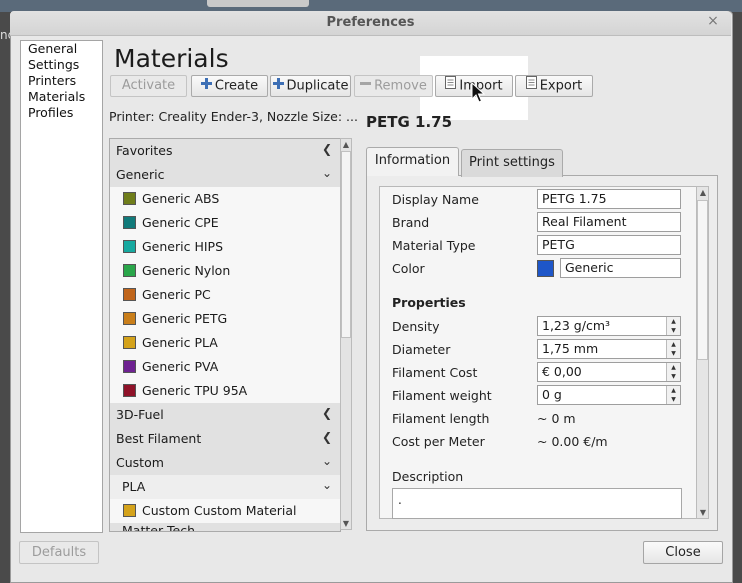 The height and width of the screenshot is (583, 742). I want to click on tab-print-settings: Print settings, so click(512, 163).